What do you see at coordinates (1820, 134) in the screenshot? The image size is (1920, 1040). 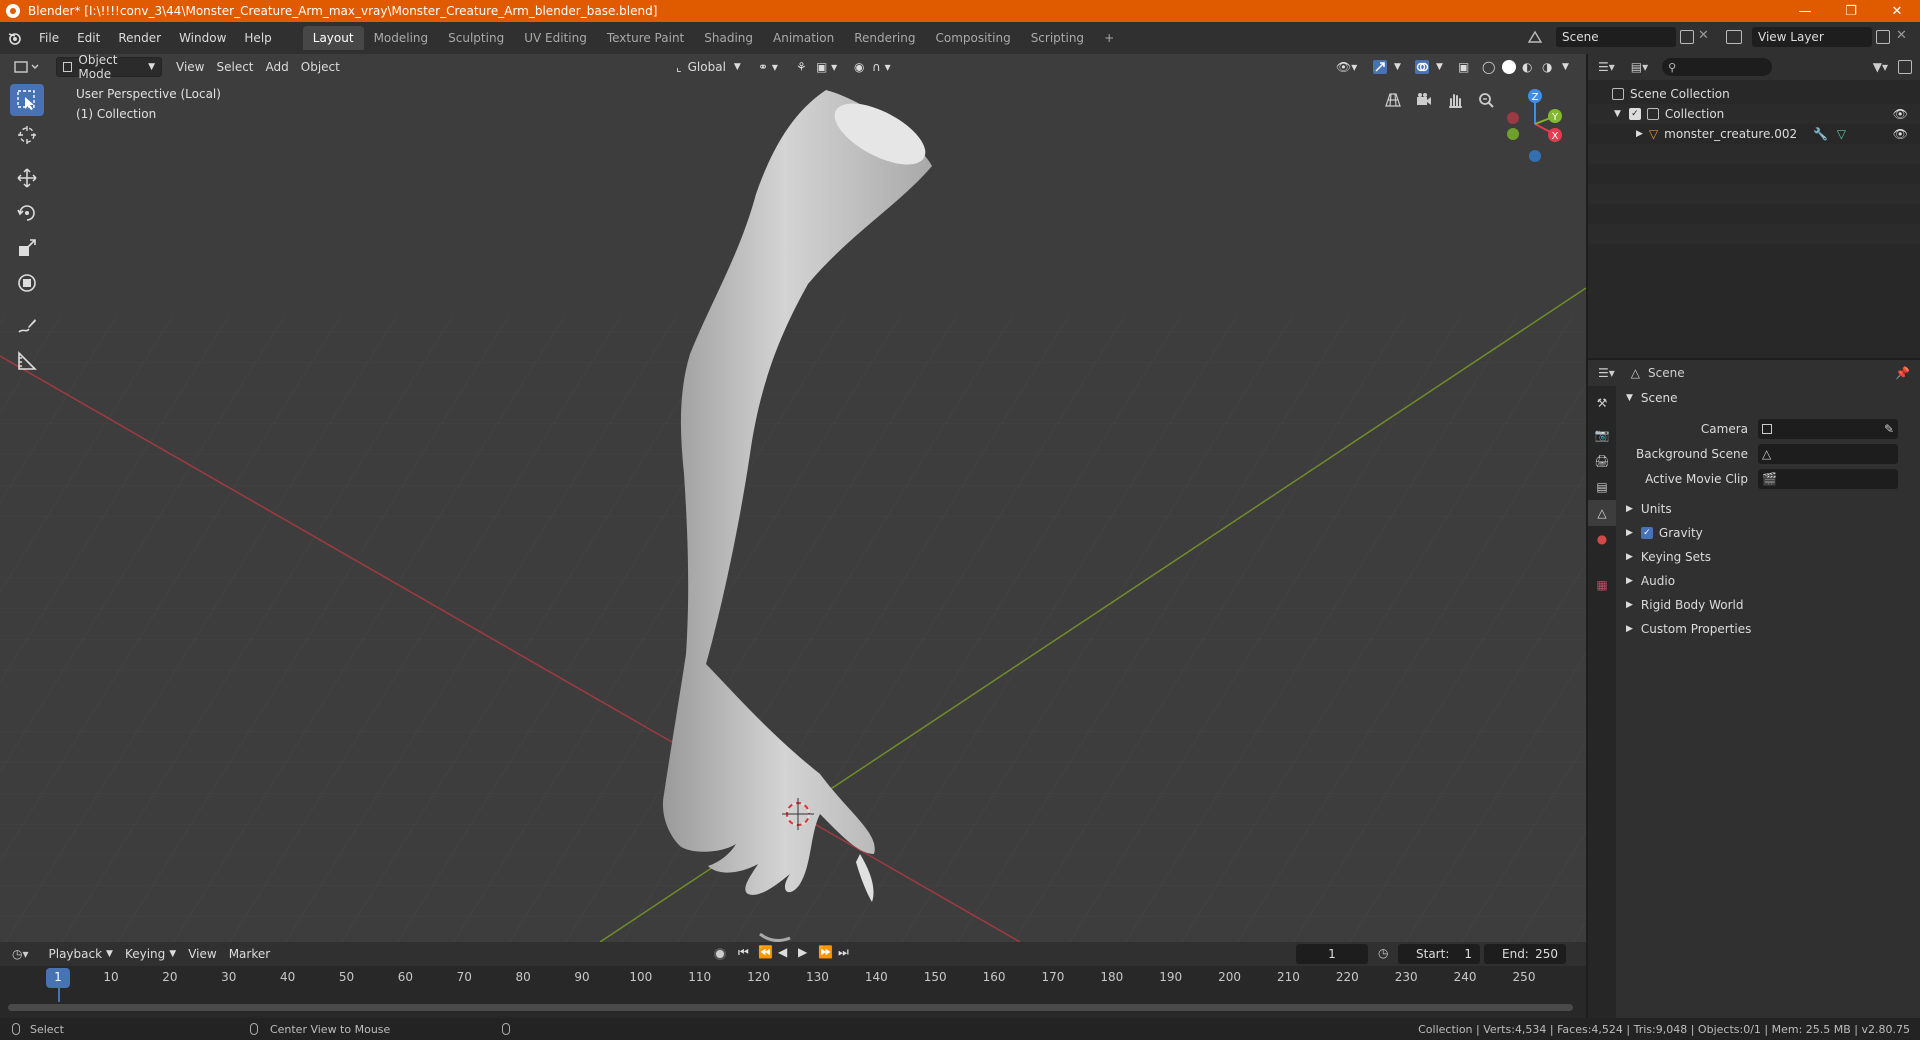 I see `modifier-wrench-icon: 🔧` at bounding box center [1820, 134].